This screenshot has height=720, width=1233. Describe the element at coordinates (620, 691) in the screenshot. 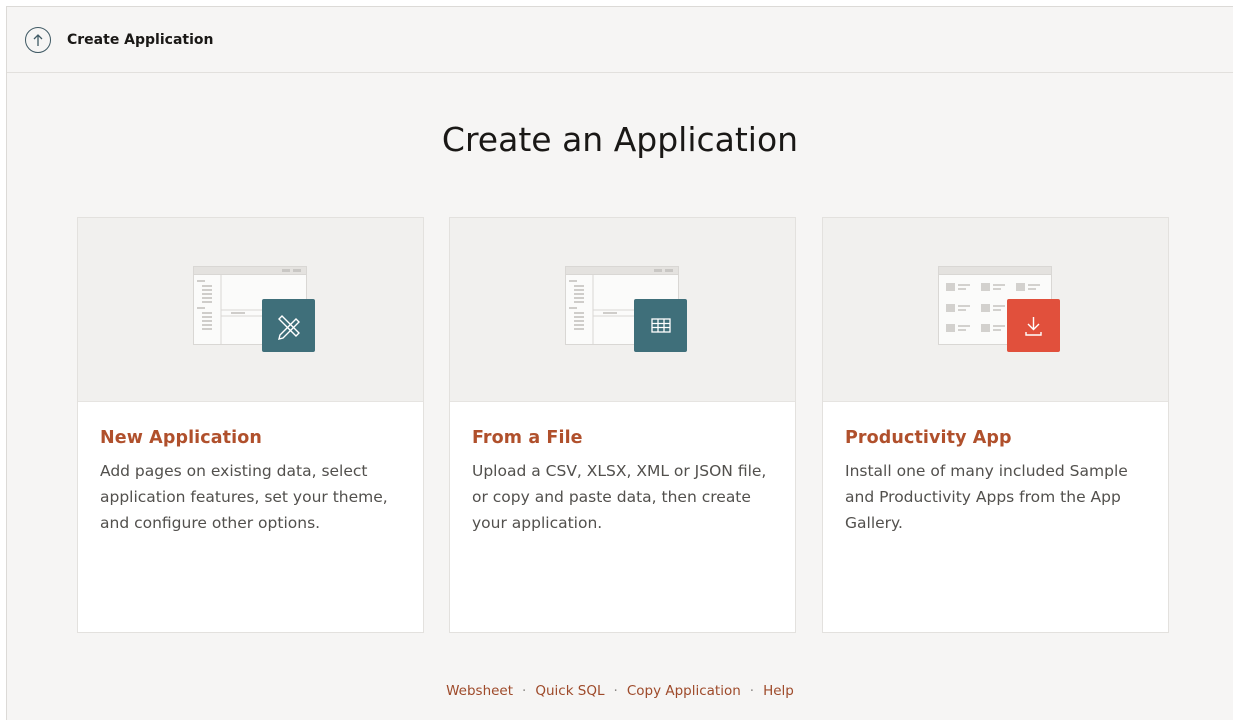

I see `footer-links: Websheet · Quick SQL · Copy Application · Help` at that location.